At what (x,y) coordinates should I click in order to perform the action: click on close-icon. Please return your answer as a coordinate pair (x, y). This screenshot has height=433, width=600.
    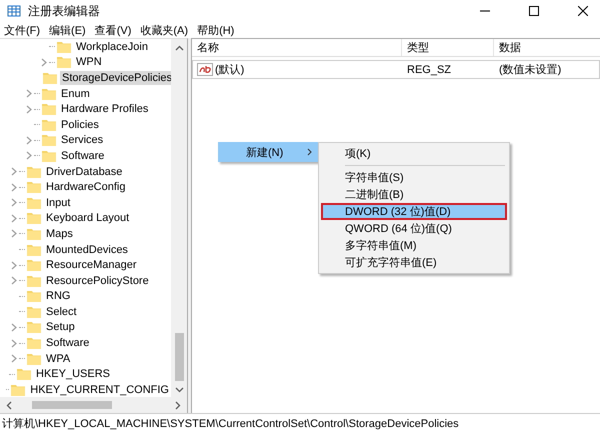
    Looking at the image, I should click on (583, 11).